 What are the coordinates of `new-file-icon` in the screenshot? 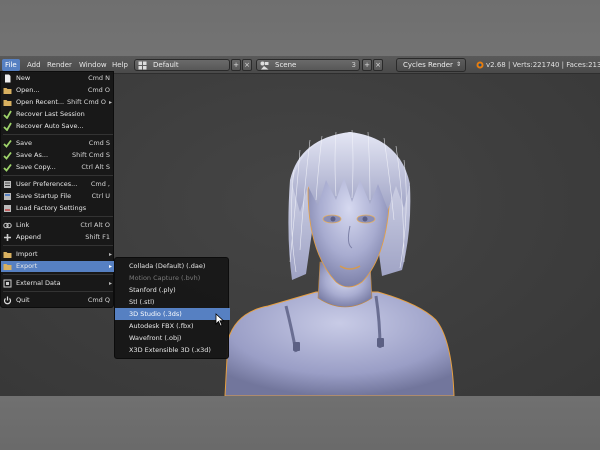 It's located at (8, 78).